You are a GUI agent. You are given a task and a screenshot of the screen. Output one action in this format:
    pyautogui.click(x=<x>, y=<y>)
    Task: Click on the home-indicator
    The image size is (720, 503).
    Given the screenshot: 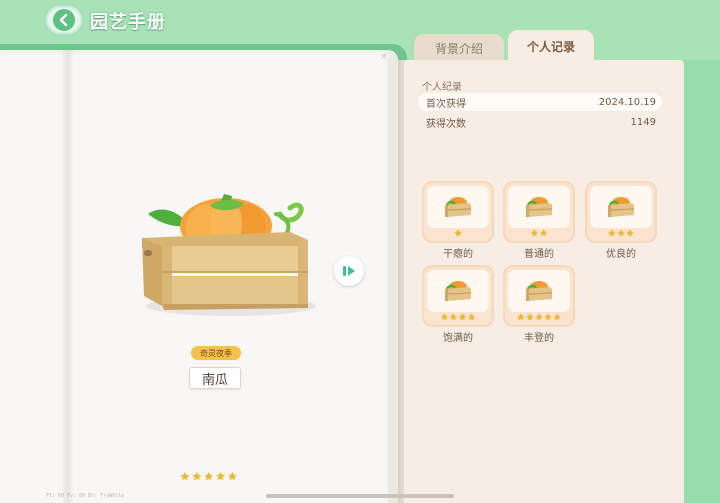 What is the action you would take?
    pyautogui.click(x=360, y=496)
    